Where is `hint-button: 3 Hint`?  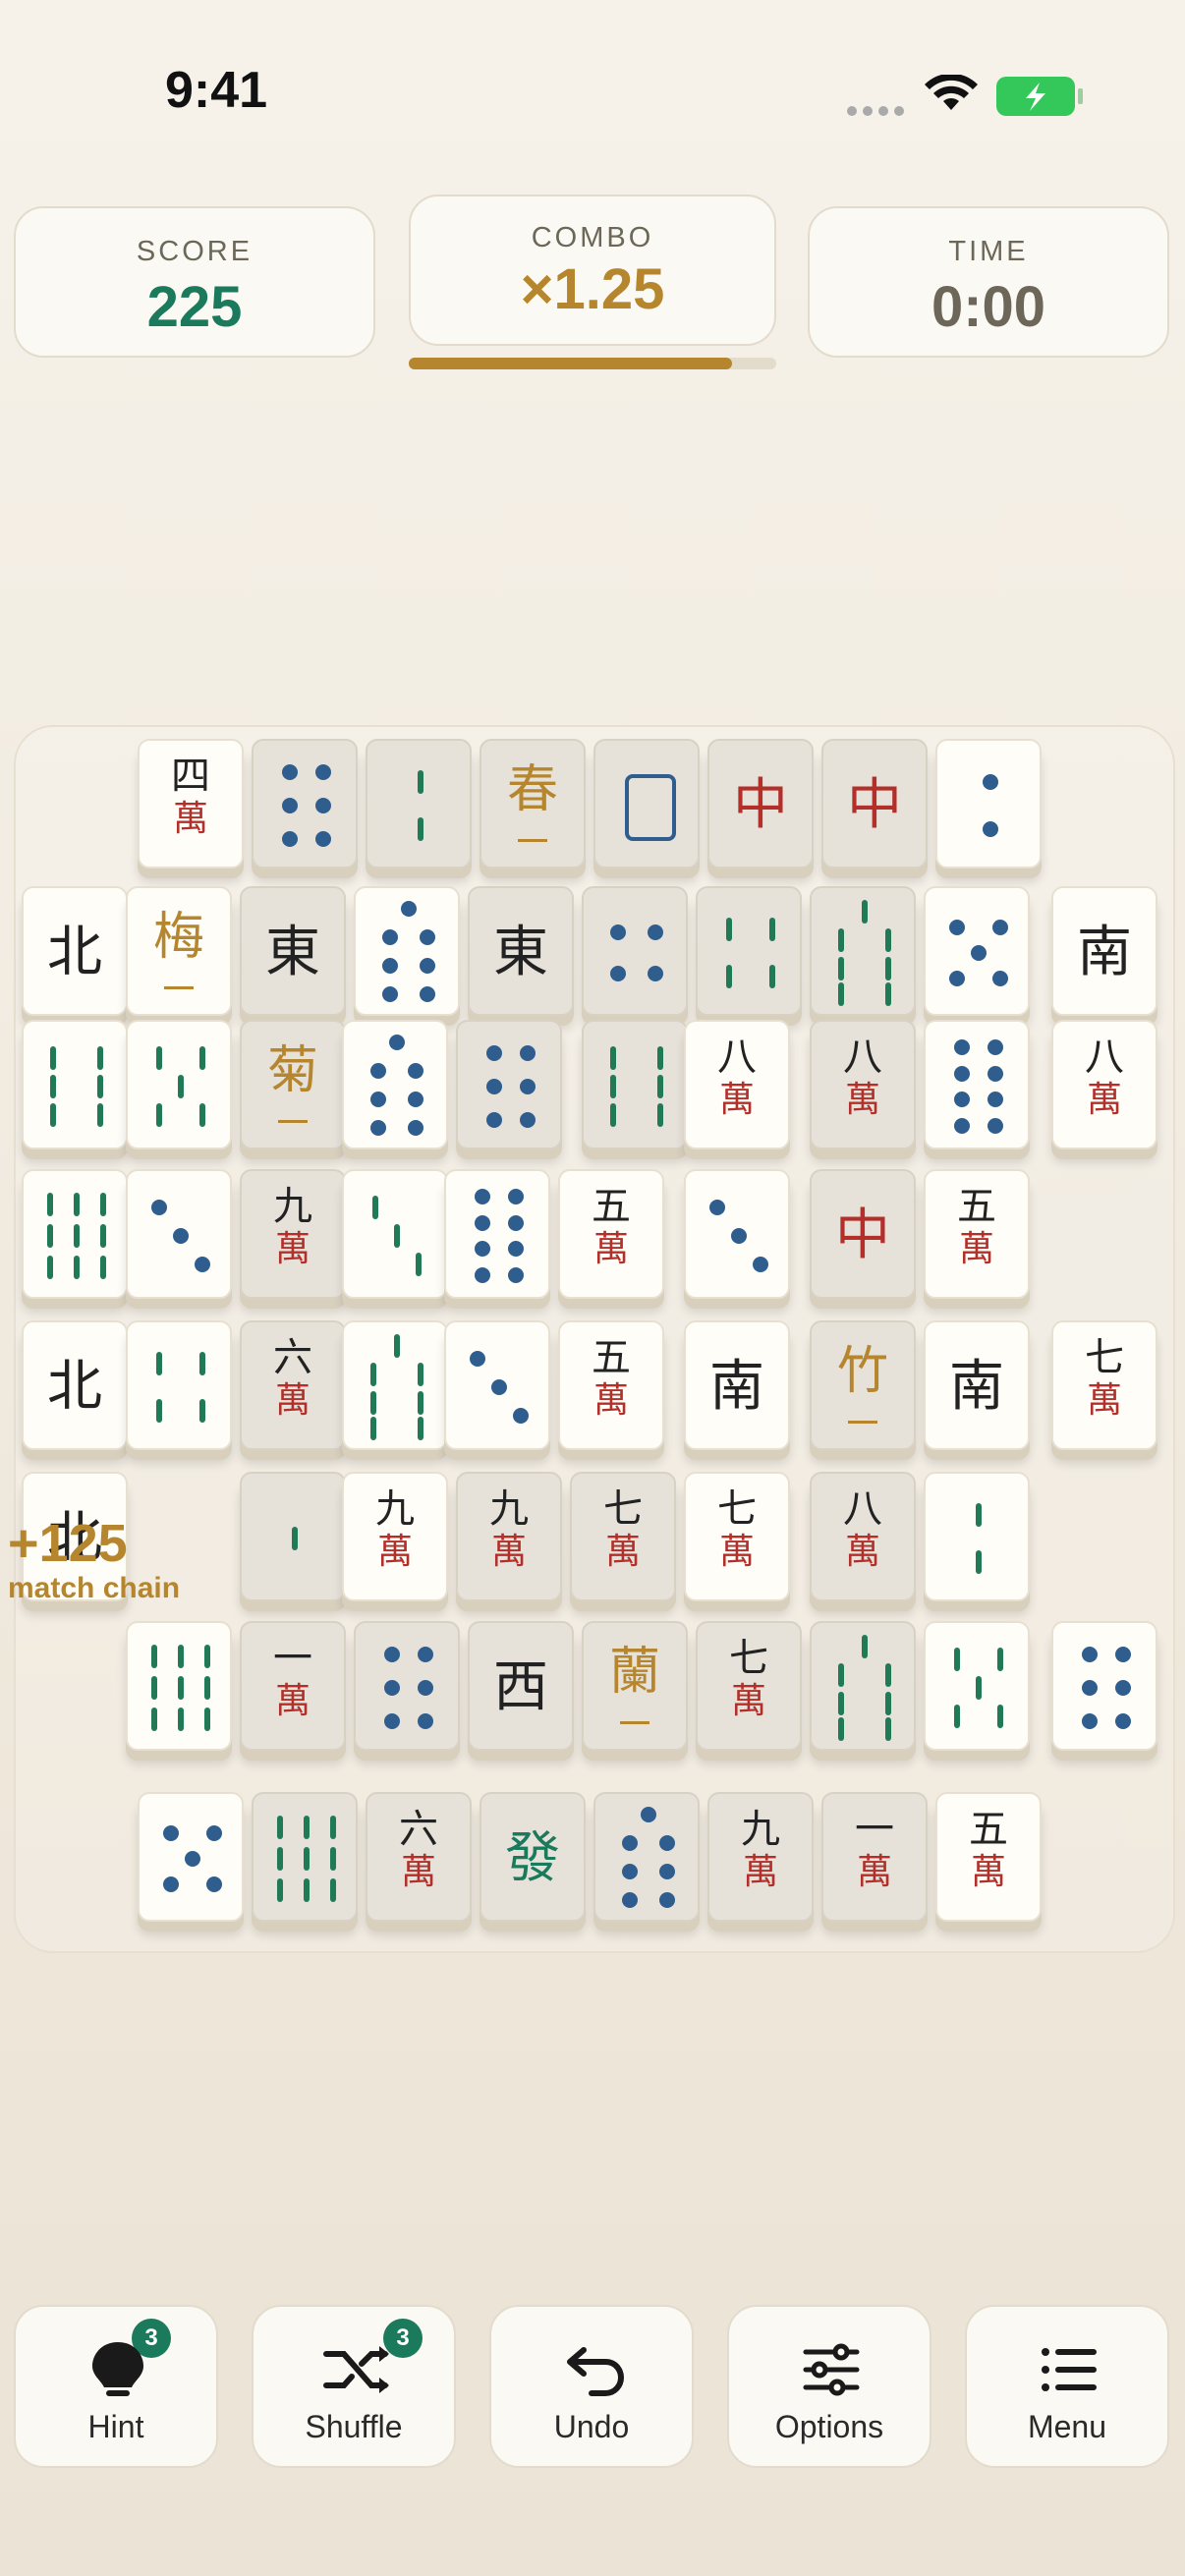
hint-button: 3 Hint is located at coordinates (116, 2386).